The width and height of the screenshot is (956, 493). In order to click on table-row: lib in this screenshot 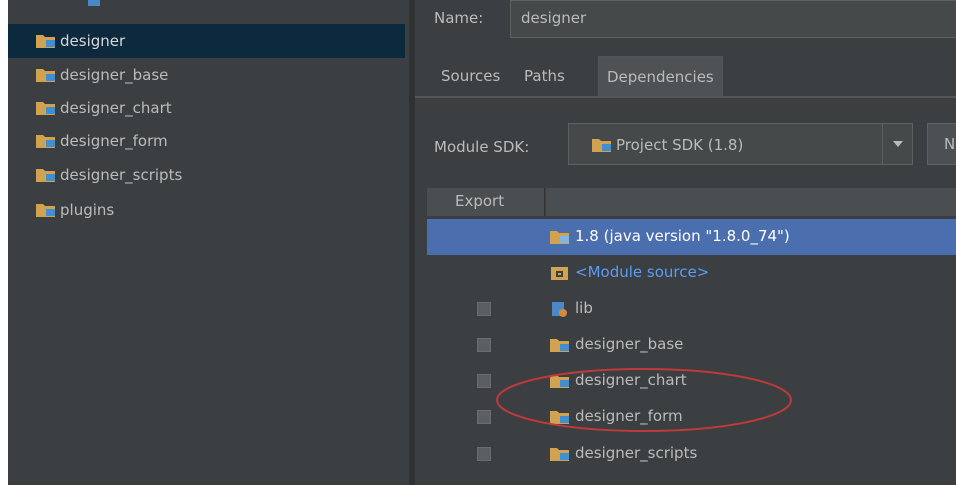, I will do `click(691, 309)`.